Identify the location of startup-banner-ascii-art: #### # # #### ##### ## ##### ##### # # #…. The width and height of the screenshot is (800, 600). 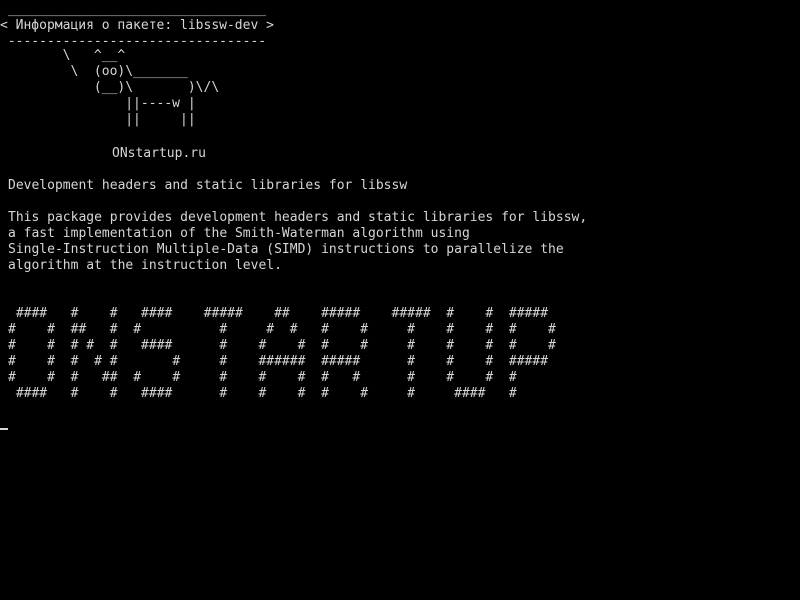
(282, 353).